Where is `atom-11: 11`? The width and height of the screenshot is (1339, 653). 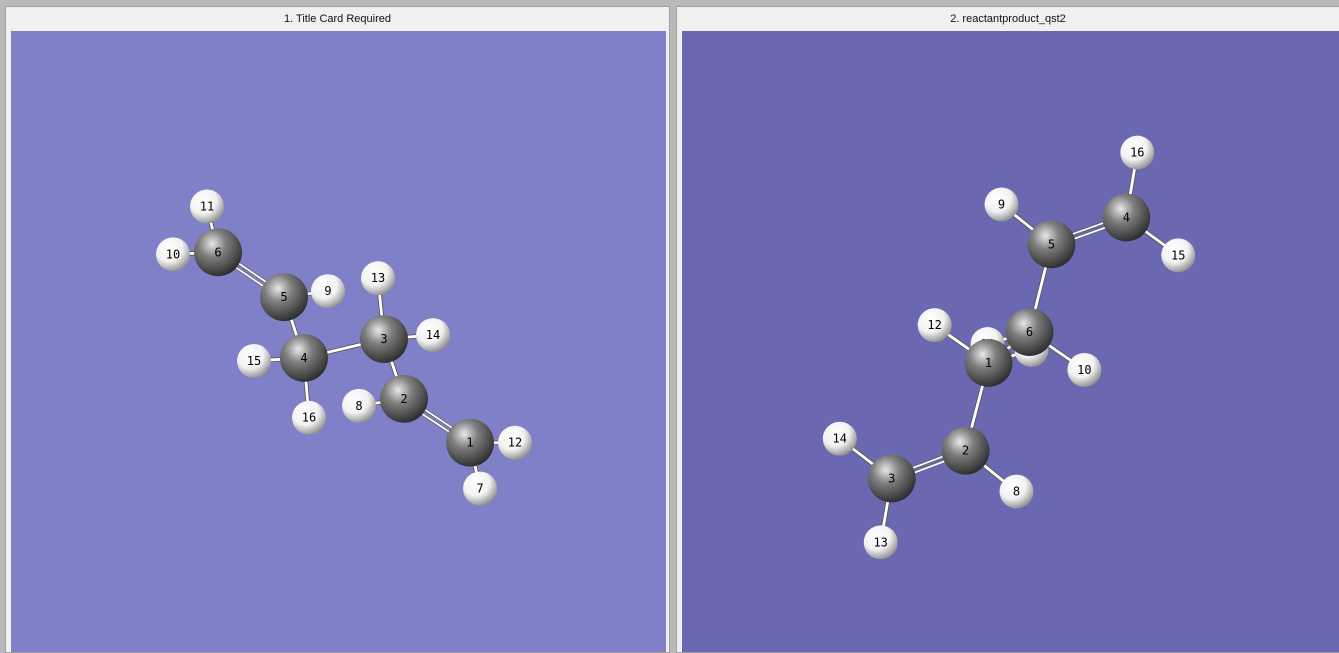 atom-11: 11 is located at coordinates (207, 206).